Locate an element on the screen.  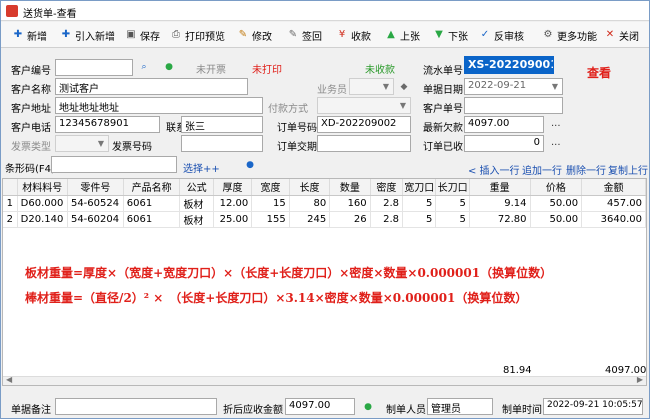
table-cell: 9.14 is located at coordinates (500, 203).